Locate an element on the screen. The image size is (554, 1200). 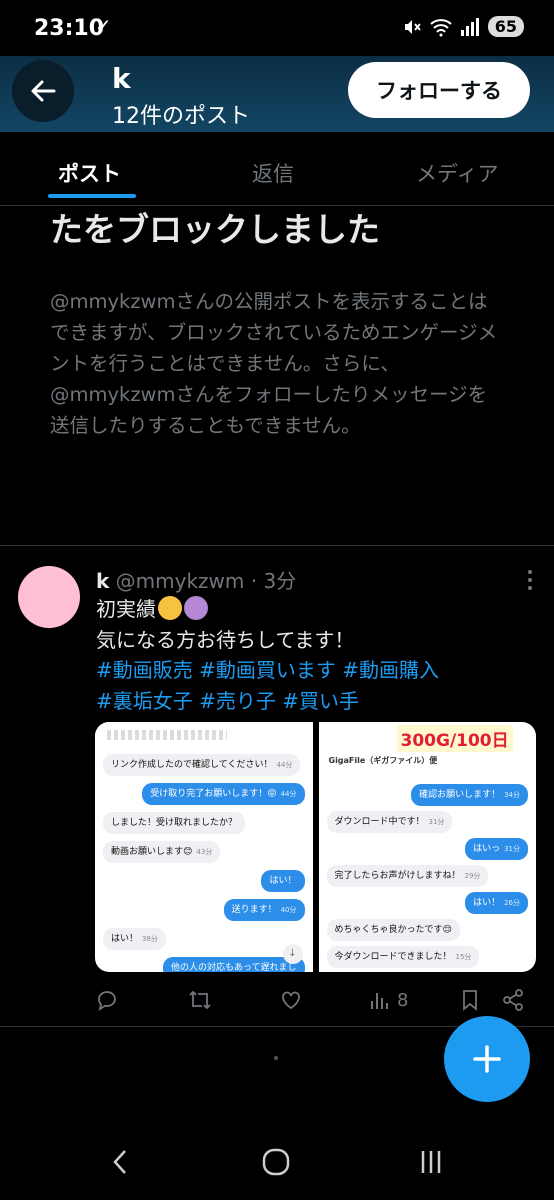
chat-time: 43分 is located at coordinates (204, 852).